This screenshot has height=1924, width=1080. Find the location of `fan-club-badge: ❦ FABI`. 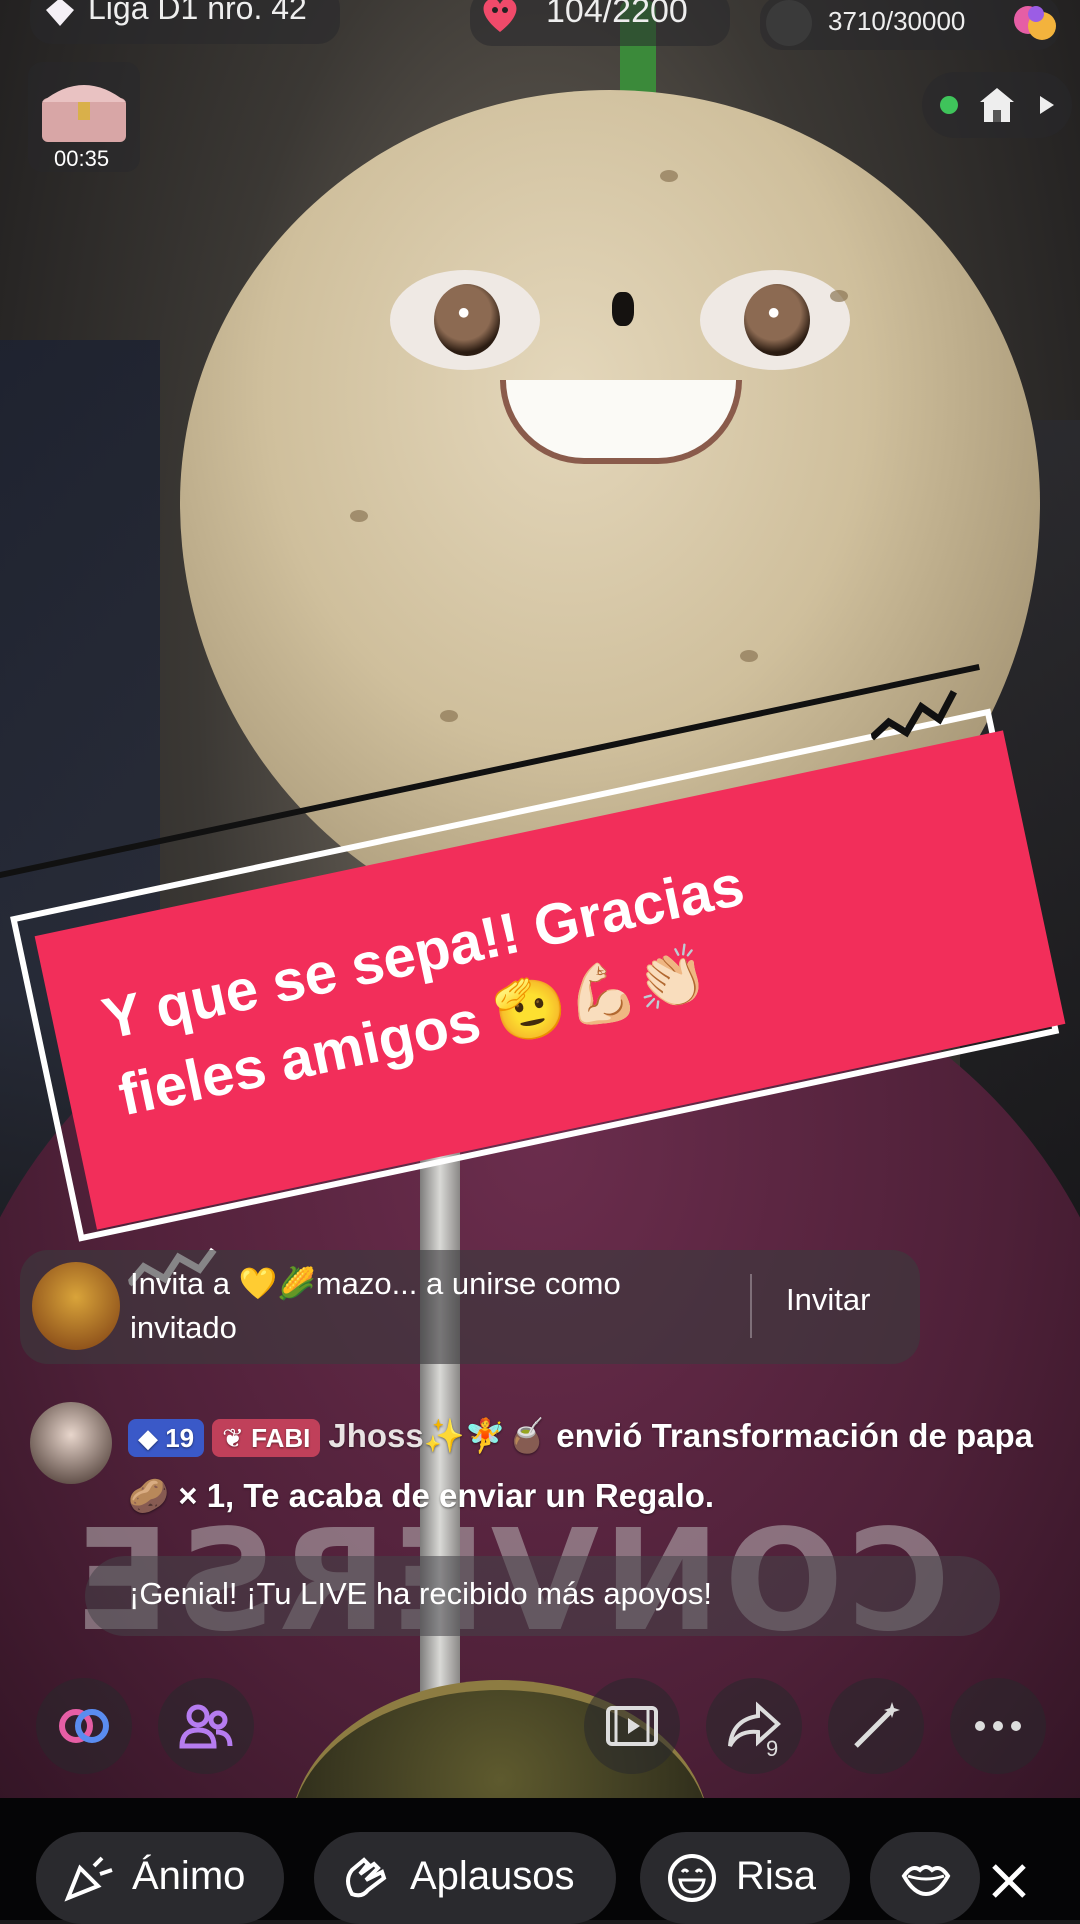

fan-club-badge: ❦ FABI is located at coordinates (266, 1438).